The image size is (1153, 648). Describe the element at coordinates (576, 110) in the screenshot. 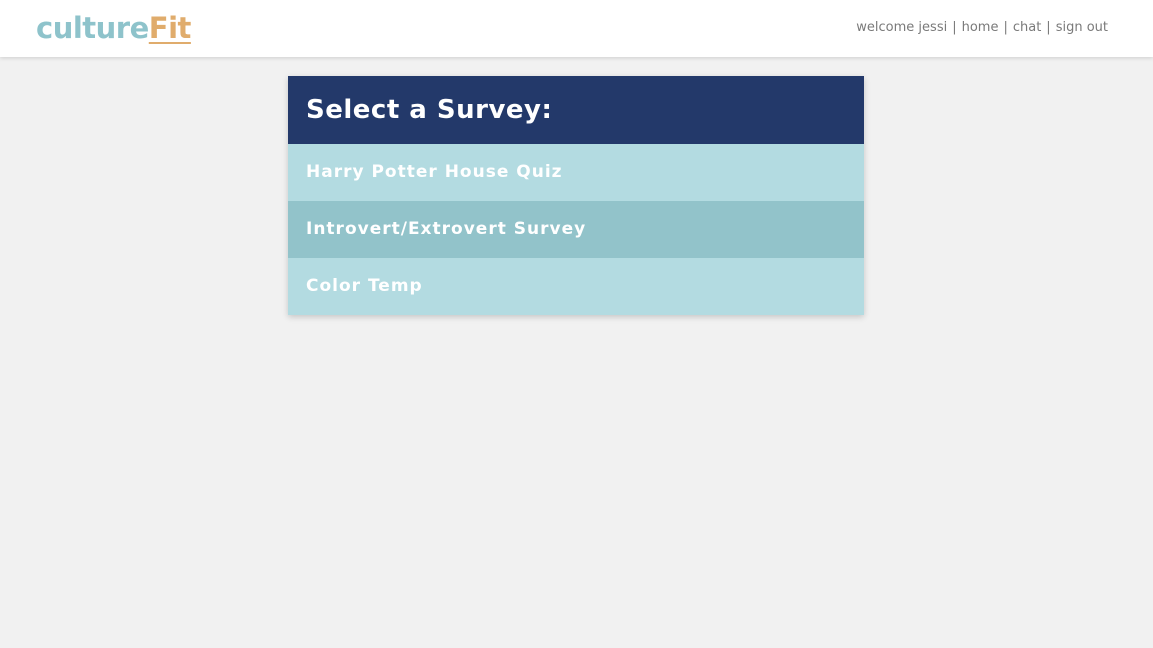

I see `survey-panel-title: Select a Survey:` at that location.